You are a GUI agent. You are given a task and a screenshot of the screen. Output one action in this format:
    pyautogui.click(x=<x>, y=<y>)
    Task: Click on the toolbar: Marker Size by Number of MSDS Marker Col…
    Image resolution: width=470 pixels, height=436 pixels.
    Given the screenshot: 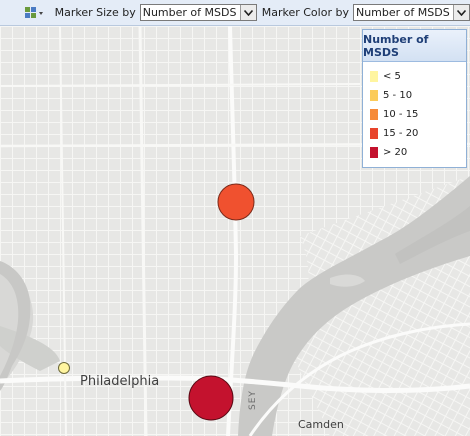 What is the action you would take?
    pyautogui.click(x=235, y=13)
    